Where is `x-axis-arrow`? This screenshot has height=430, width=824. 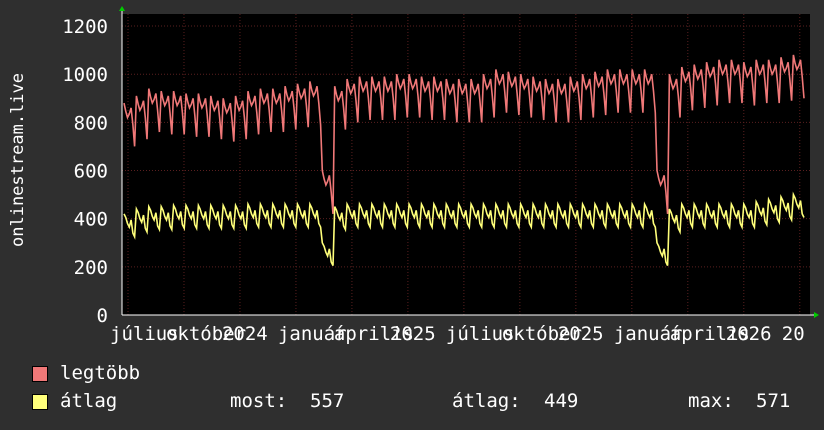
x-axis-arrow is located at coordinates (816, 315).